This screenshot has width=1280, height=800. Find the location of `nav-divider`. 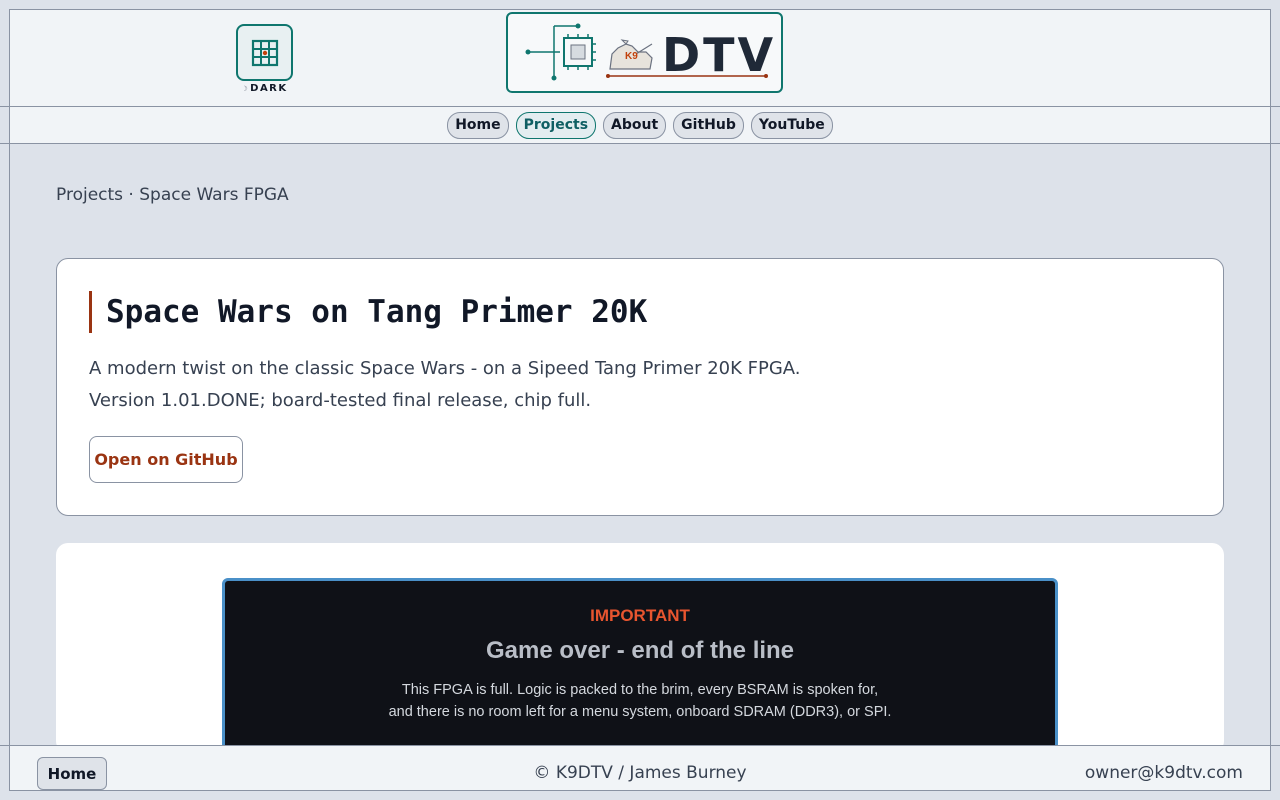

nav-divider is located at coordinates (640, 143).